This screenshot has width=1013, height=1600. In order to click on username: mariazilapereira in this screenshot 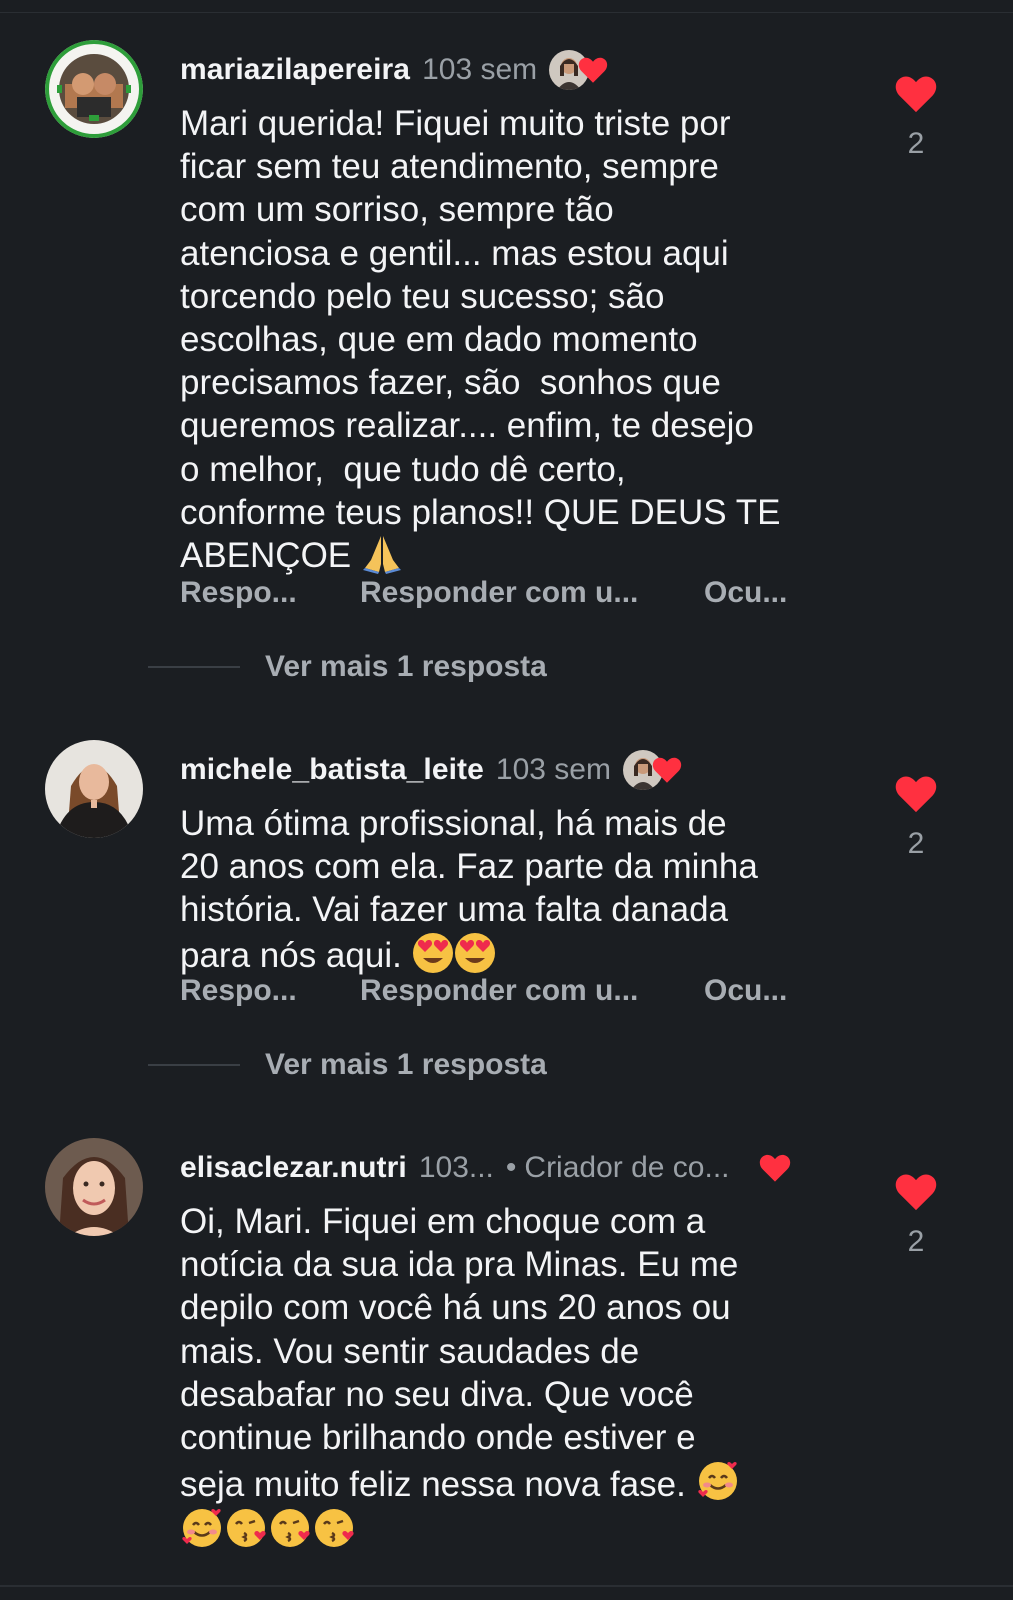, I will do `click(295, 70)`.